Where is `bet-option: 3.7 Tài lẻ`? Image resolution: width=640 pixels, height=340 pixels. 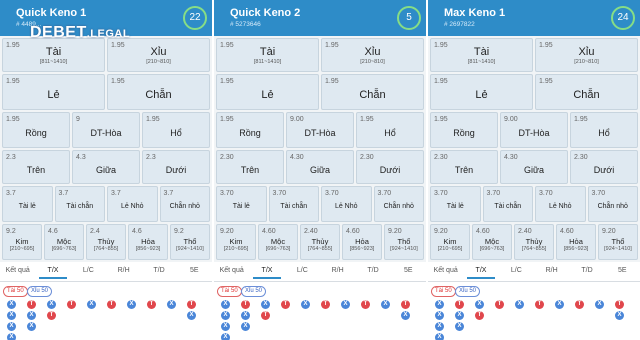 bet-option: 3.7 Tài lẻ is located at coordinates (27, 204).